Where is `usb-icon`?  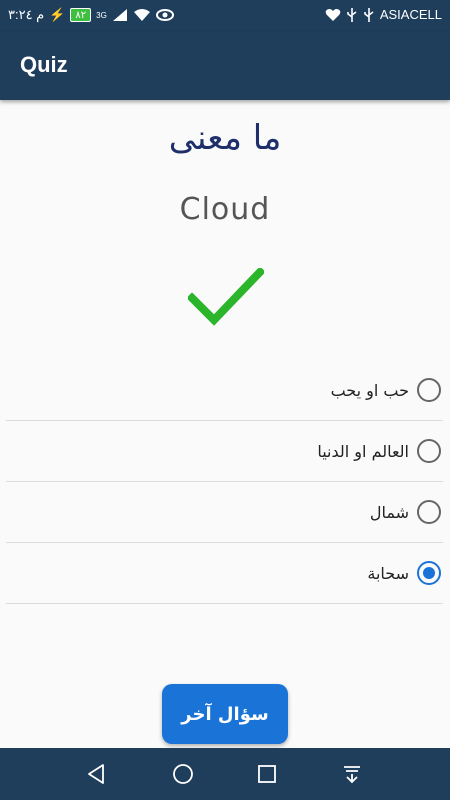
usb-icon is located at coordinates (352, 14).